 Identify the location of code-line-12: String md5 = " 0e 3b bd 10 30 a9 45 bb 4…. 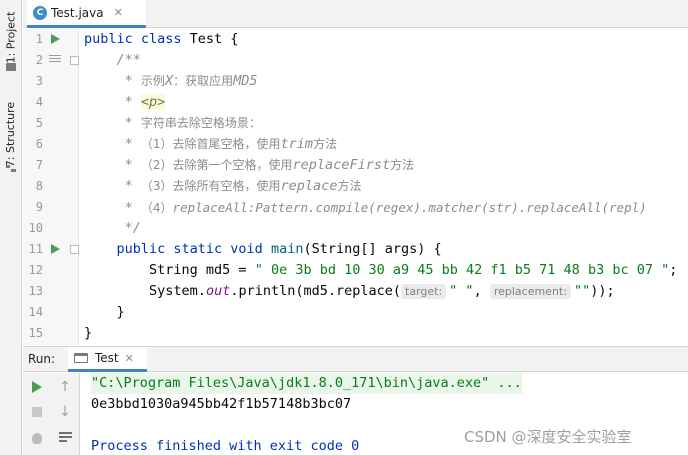
(380, 270).